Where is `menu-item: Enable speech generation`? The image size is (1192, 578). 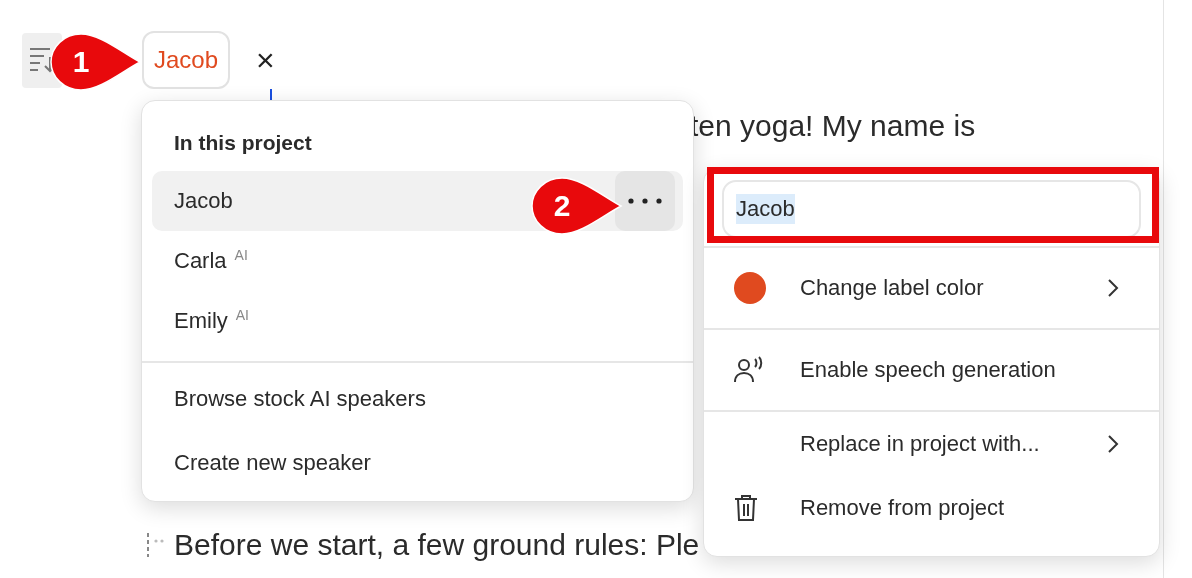
menu-item: Enable speech generation is located at coordinates (931, 370).